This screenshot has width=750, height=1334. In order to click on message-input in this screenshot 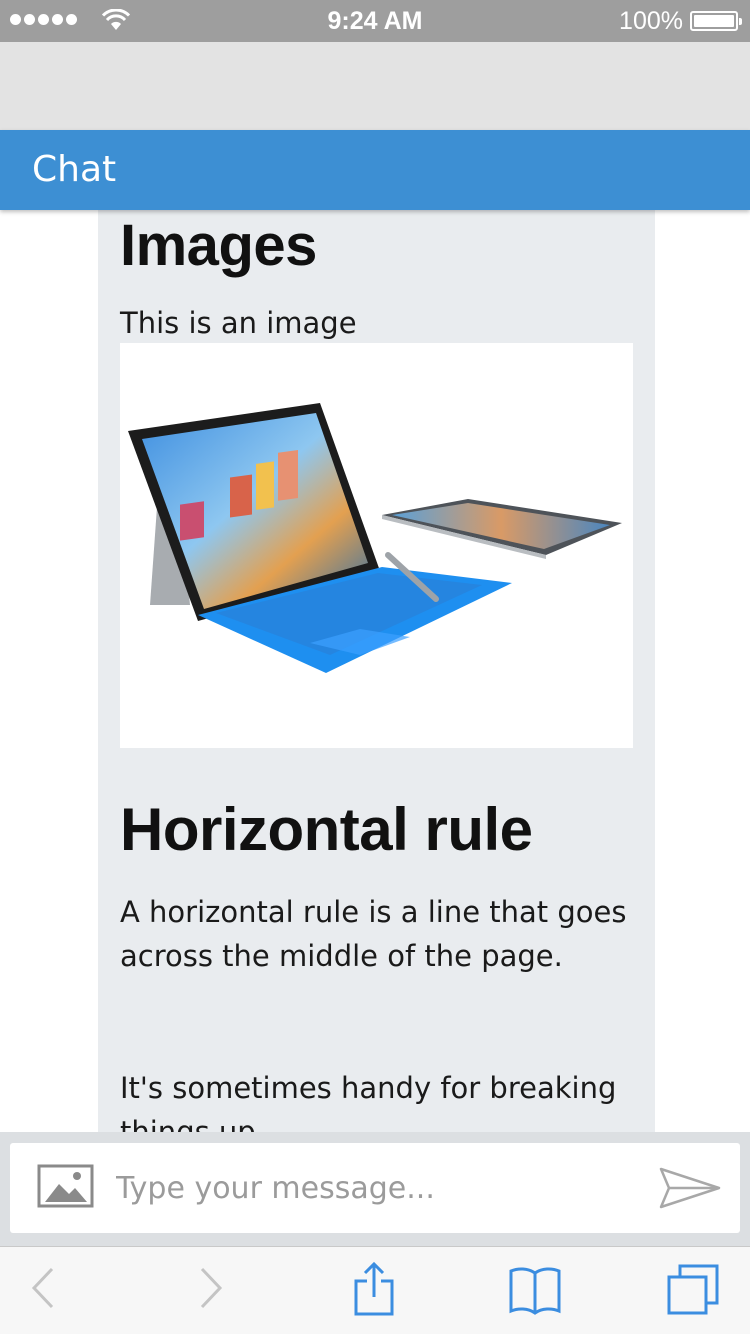, I will do `click(376, 1188)`.